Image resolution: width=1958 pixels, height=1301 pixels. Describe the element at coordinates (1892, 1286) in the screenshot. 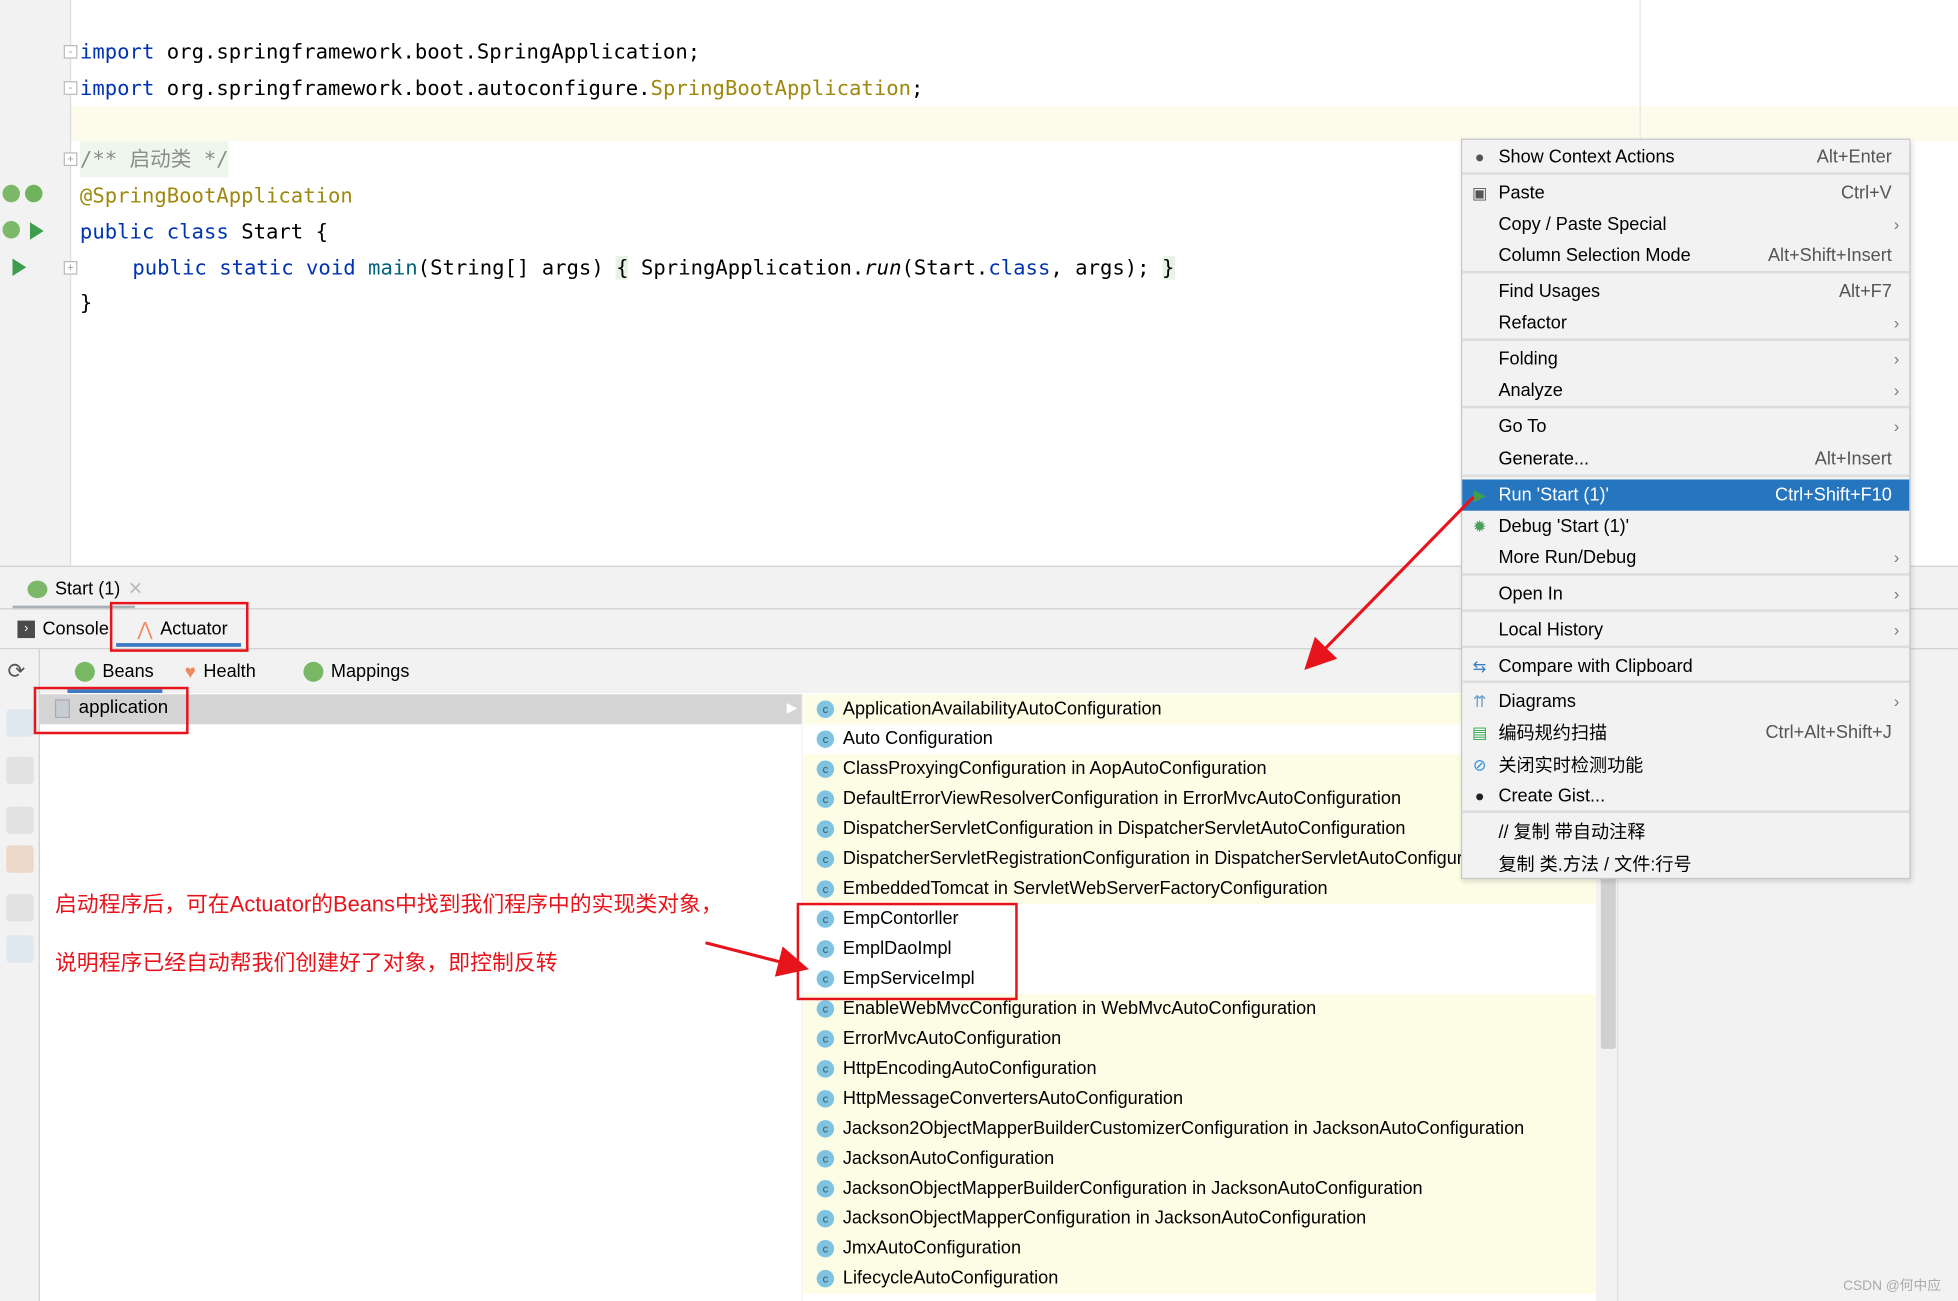

I see `watermark: CSDN @何中应` at that location.